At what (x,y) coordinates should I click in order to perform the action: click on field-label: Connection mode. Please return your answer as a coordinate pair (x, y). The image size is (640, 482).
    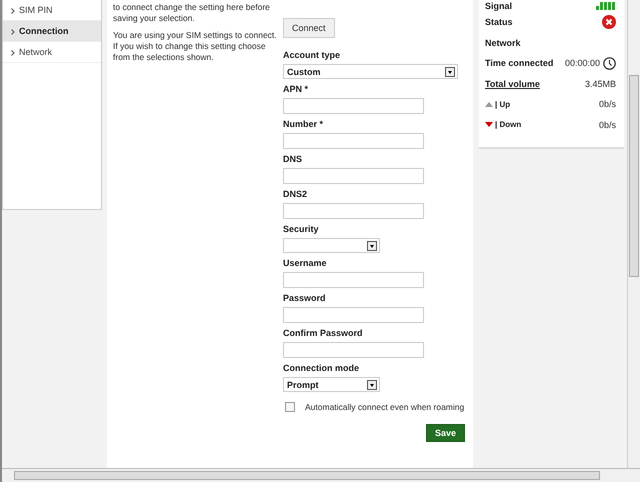
    Looking at the image, I should click on (321, 368).